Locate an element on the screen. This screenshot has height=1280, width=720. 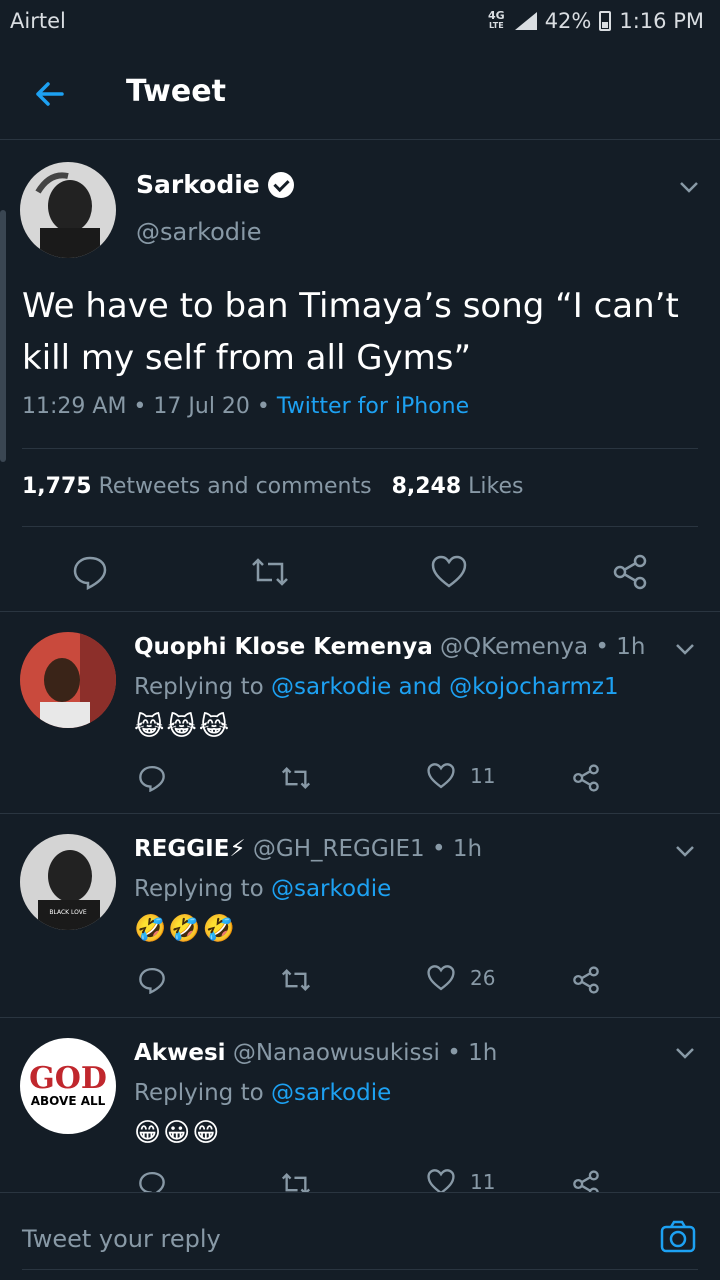
back-arrow-icon is located at coordinates (50, 94).